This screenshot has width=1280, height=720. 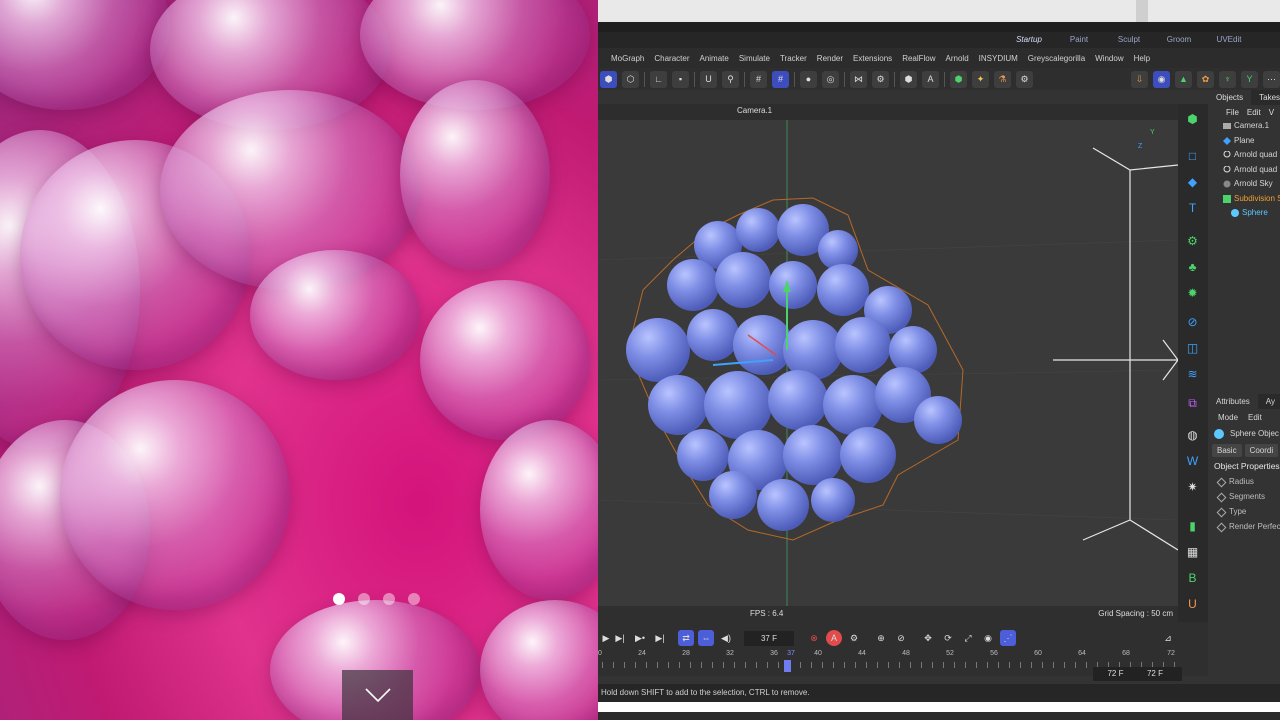 I want to click on om-menu-edit: Edit, so click(x=1254, y=112).